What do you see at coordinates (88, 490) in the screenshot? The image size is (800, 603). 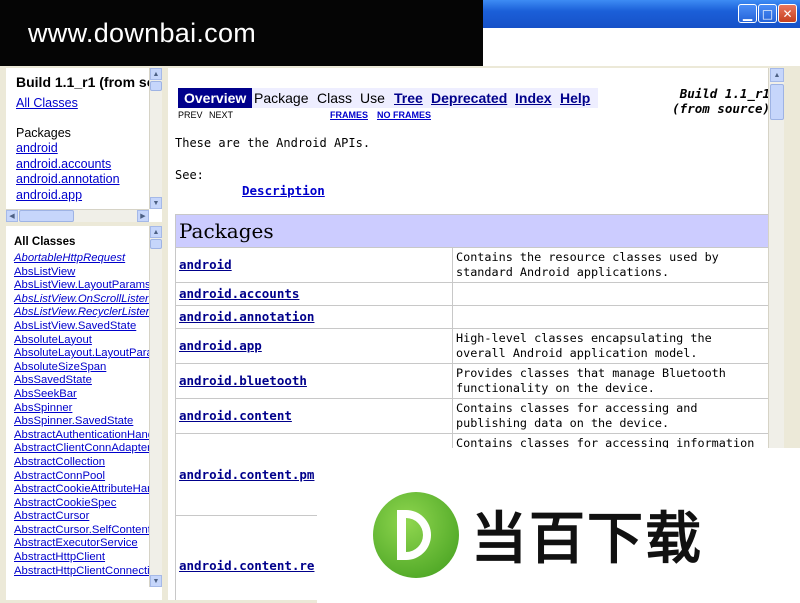 I see `class-link: AbstractCookieAttributeHandler` at bounding box center [88, 490].